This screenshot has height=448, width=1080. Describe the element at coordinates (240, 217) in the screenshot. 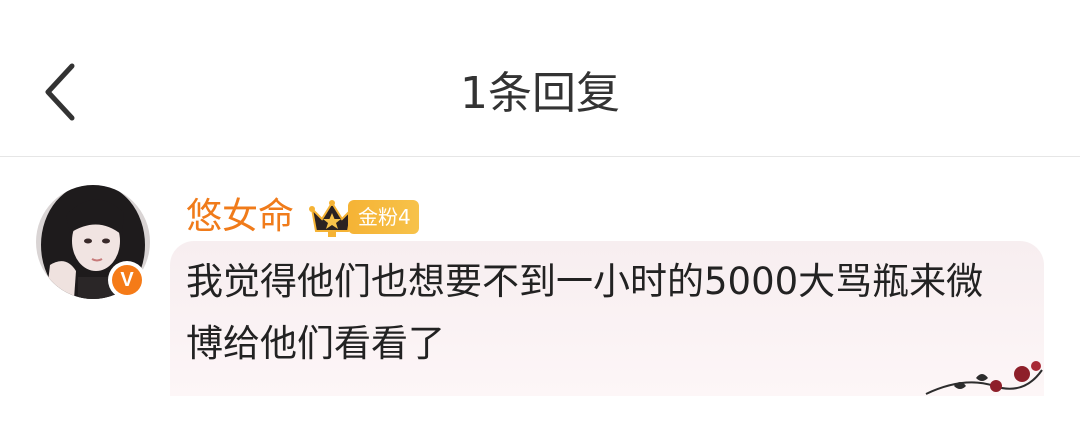

I see `username: 悠女命` at that location.